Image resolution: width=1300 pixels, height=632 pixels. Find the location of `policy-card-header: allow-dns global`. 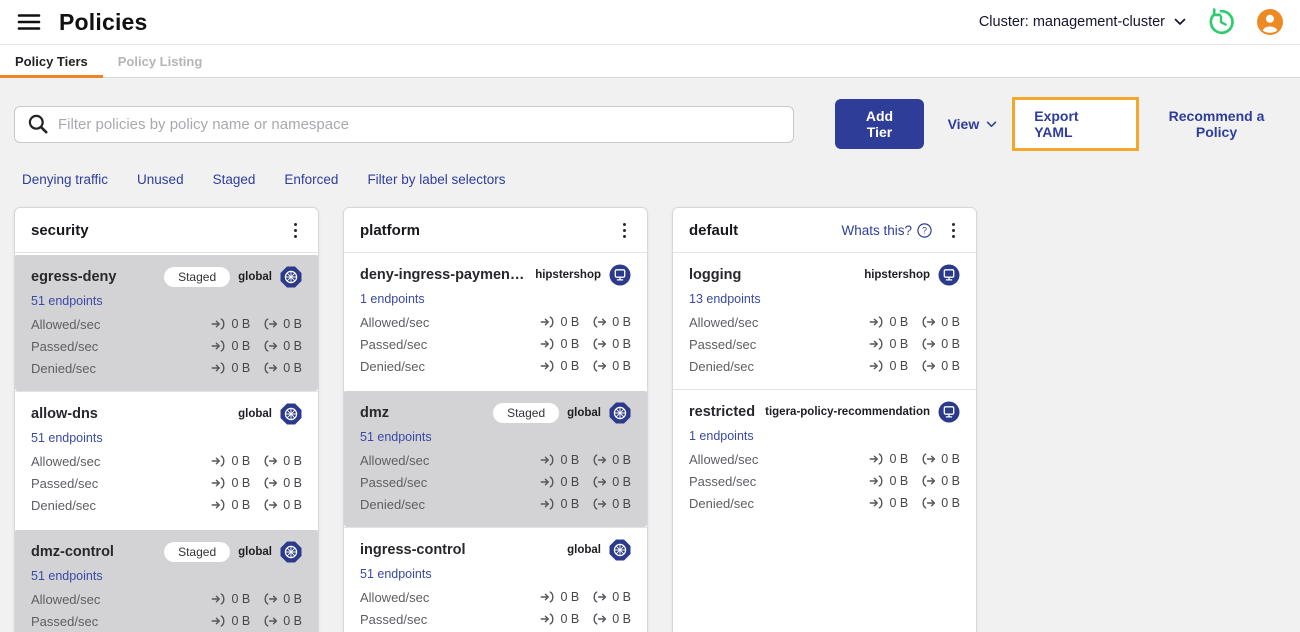

policy-card-header: allow-dns global is located at coordinates (166, 414).